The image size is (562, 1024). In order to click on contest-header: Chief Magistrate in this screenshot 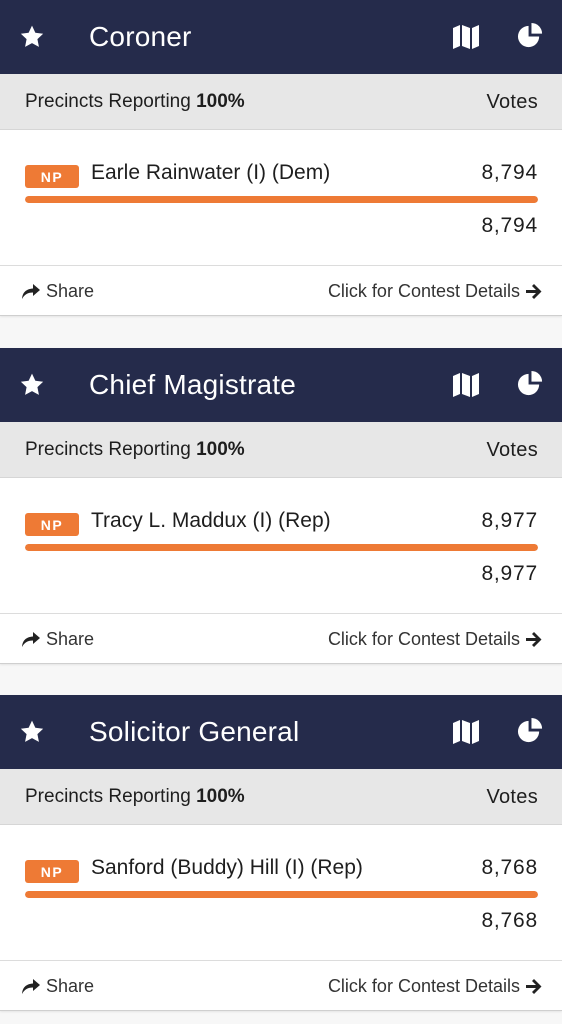, I will do `click(281, 385)`.